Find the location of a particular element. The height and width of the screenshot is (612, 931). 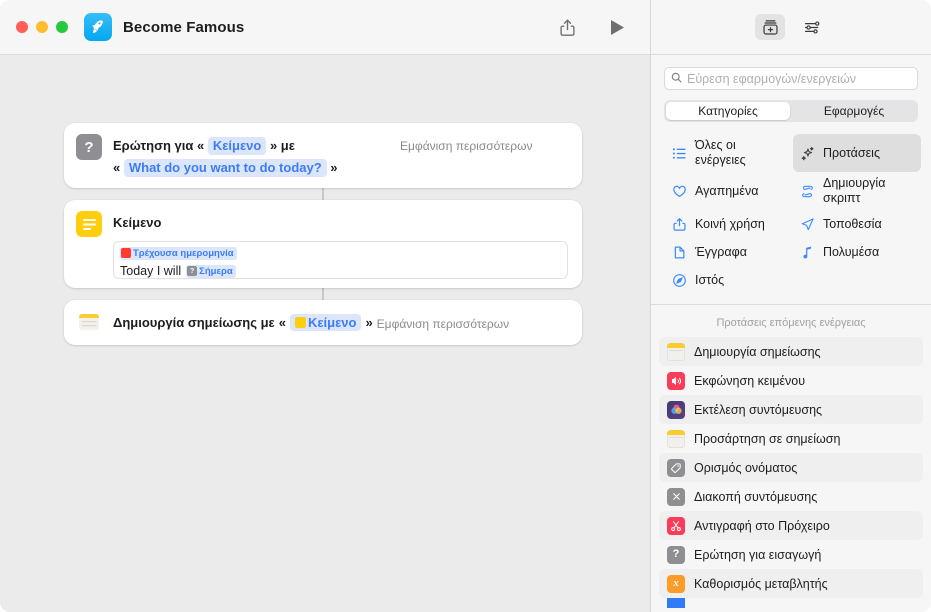

tab-categories: Κατηγορίες is located at coordinates (728, 111).